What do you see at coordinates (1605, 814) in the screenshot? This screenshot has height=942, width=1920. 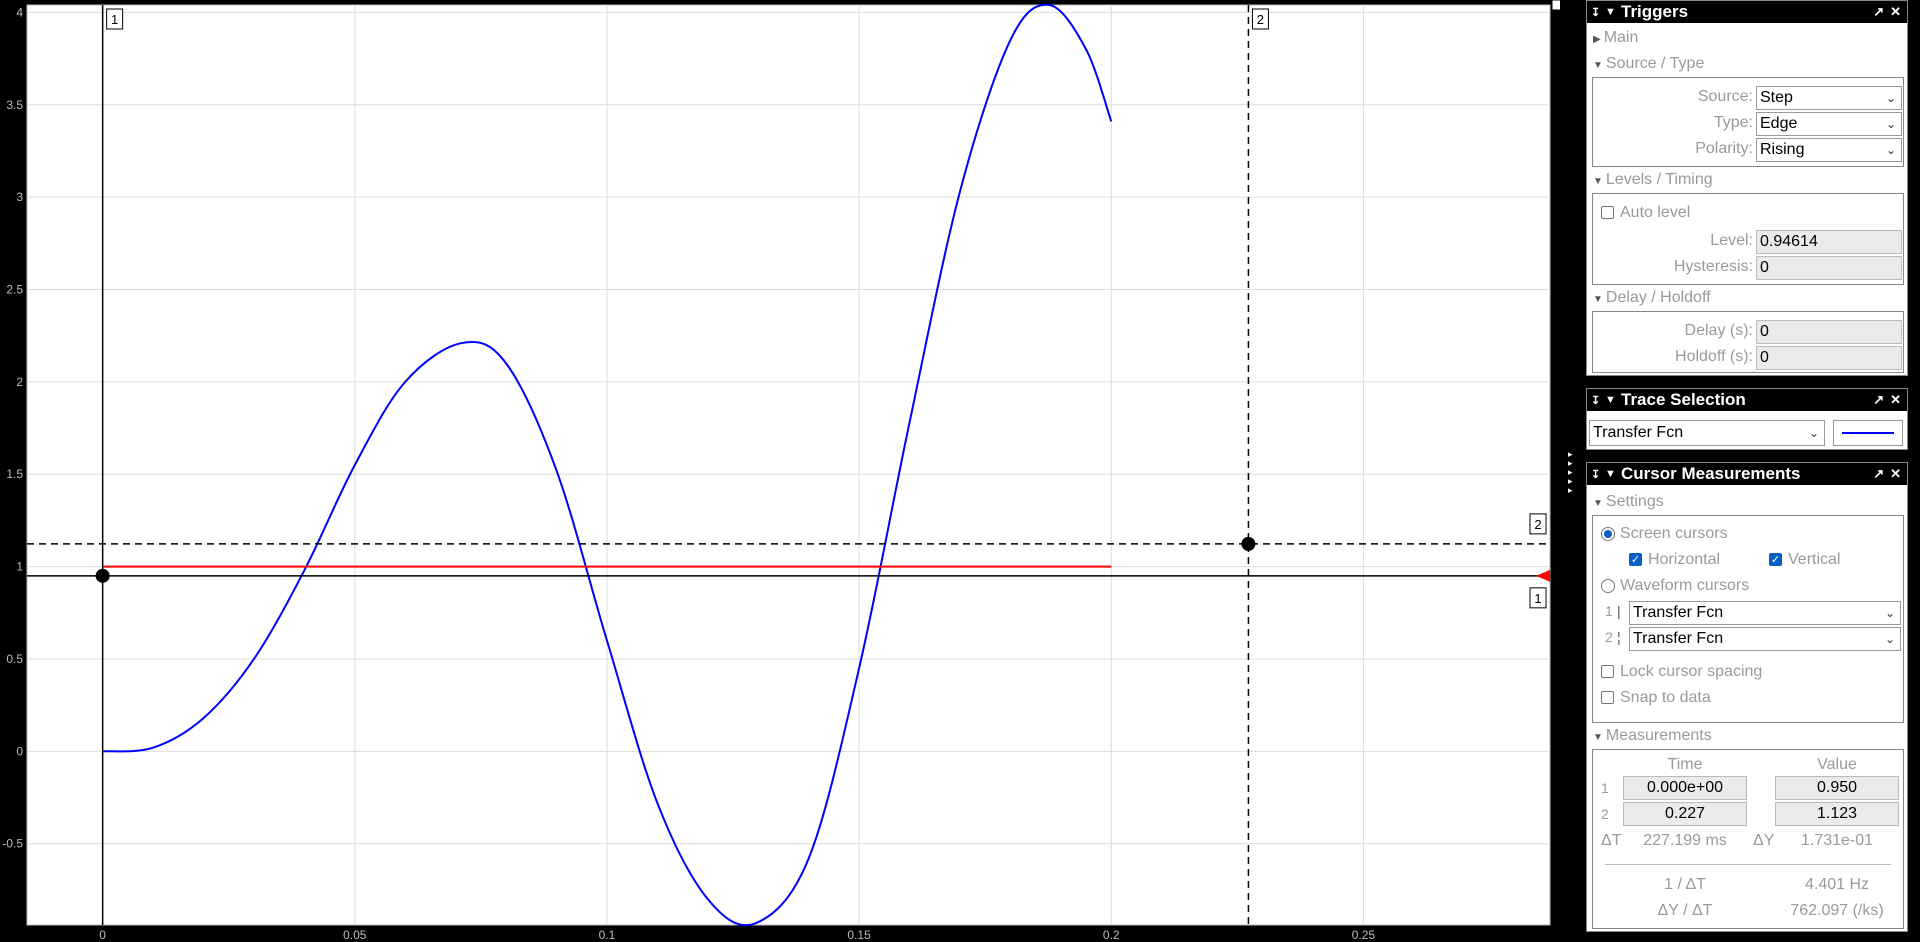 I see `row-2-index: 2` at bounding box center [1605, 814].